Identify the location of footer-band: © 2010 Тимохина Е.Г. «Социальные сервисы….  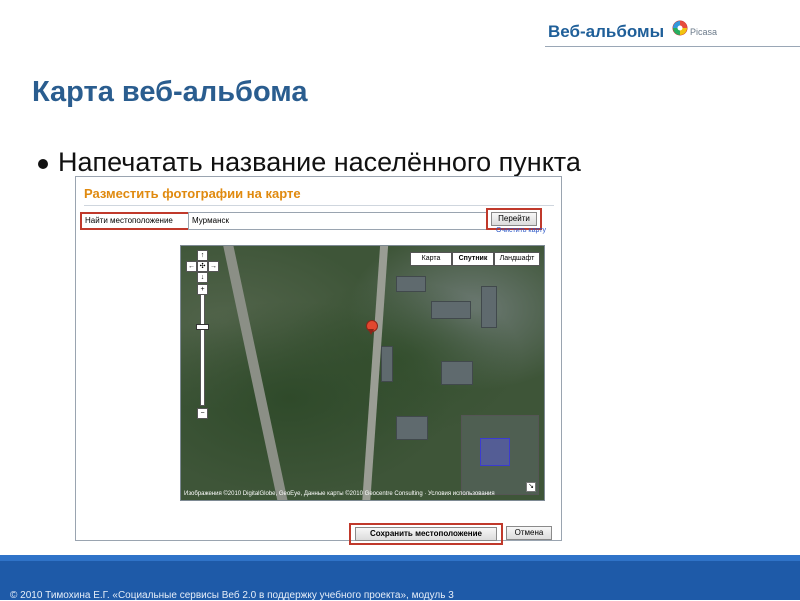
(400, 578).